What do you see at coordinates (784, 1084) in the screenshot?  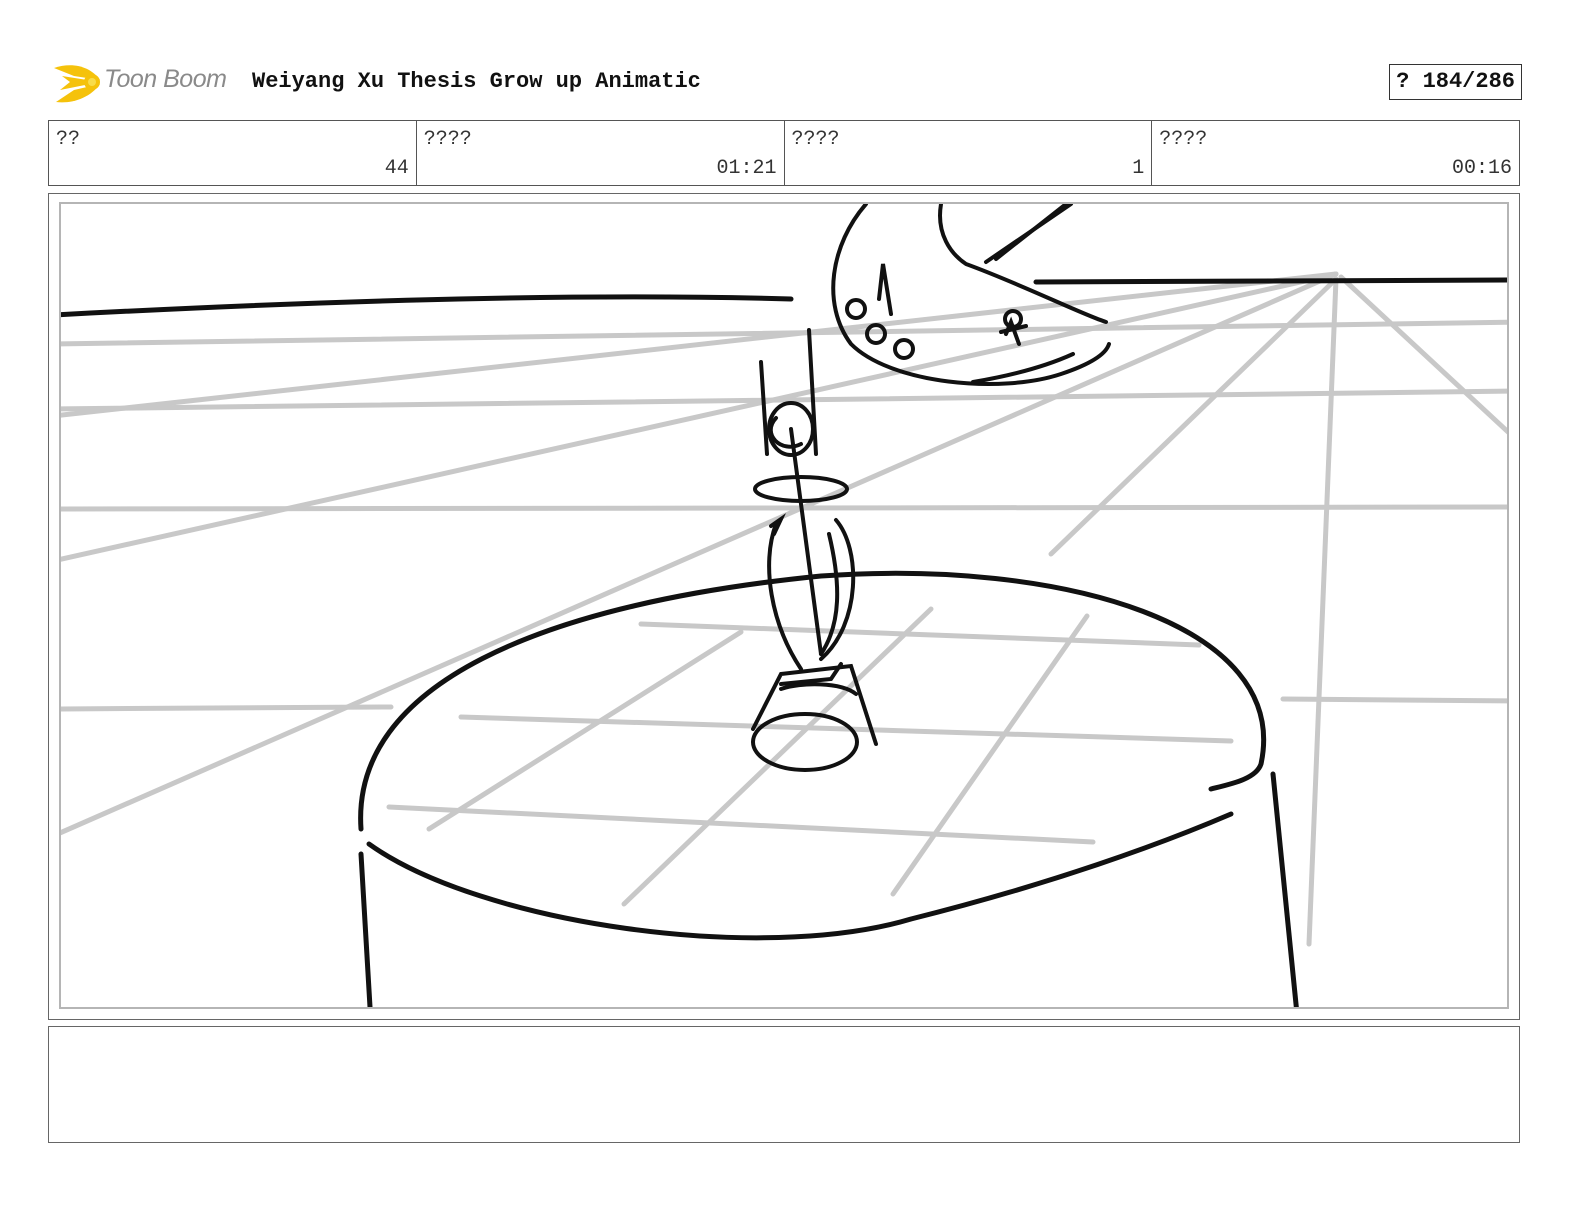 I see `notes-box` at bounding box center [784, 1084].